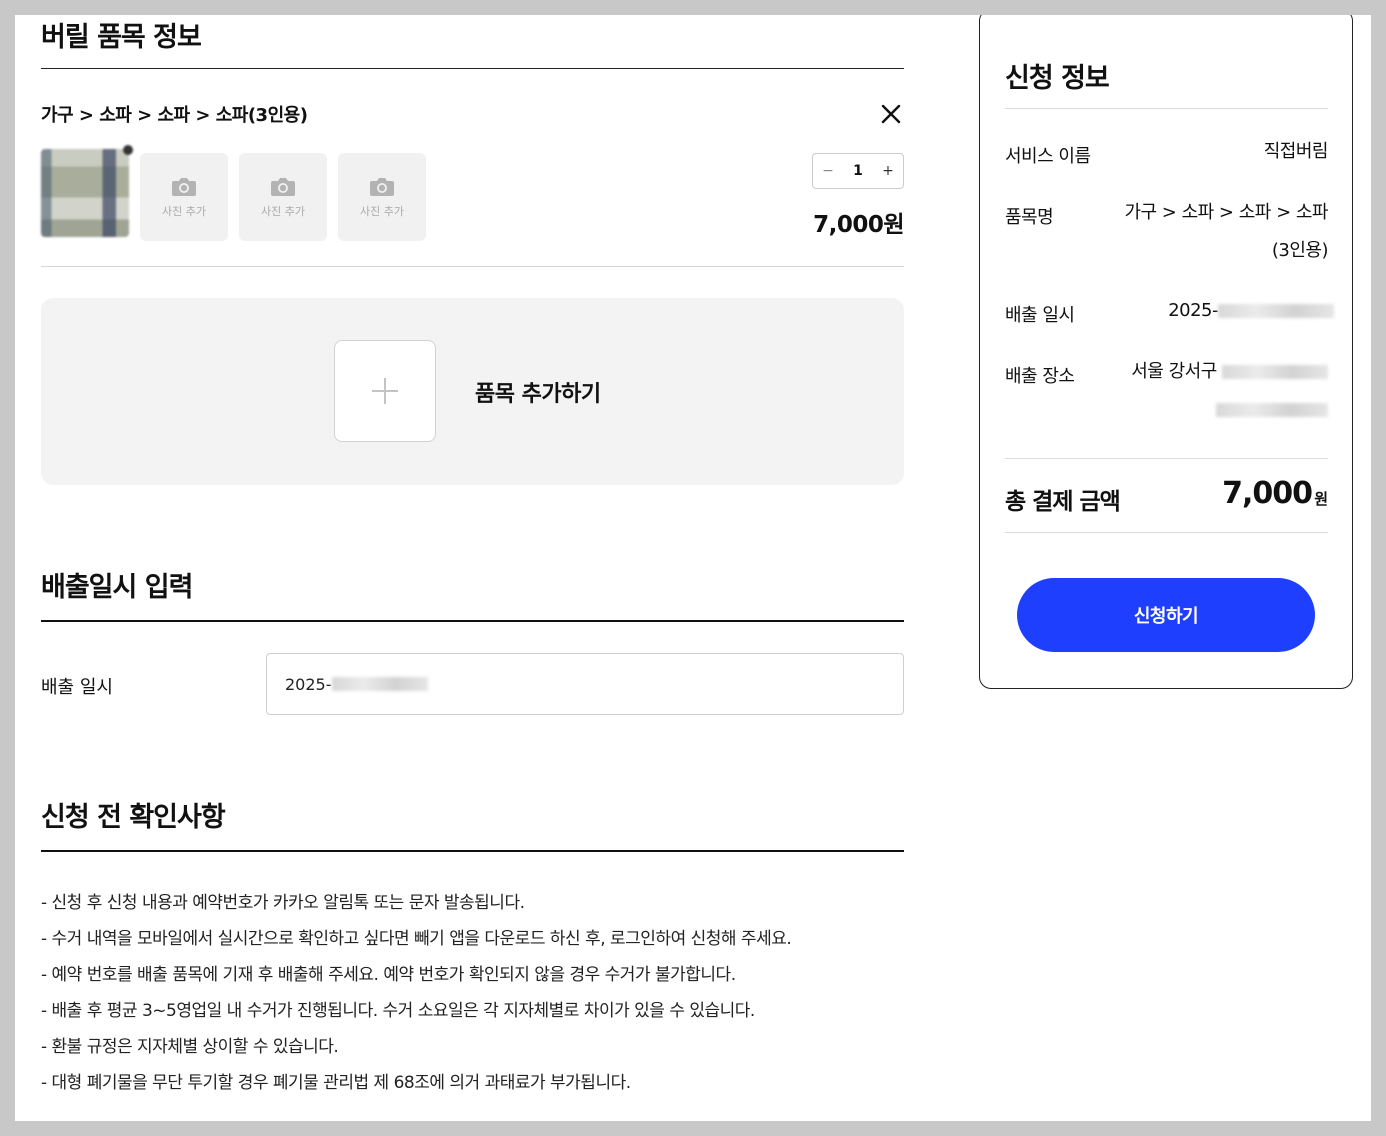  What do you see at coordinates (117, 587) in the screenshot?
I see `date-section-title: 배출일시 입력` at bounding box center [117, 587].